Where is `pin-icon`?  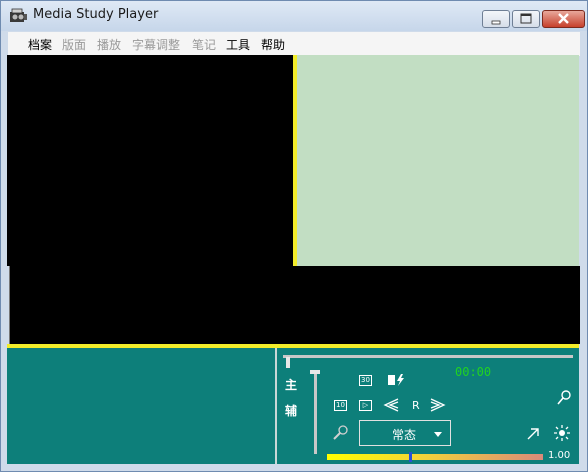 pin-icon is located at coordinates (564, 398).